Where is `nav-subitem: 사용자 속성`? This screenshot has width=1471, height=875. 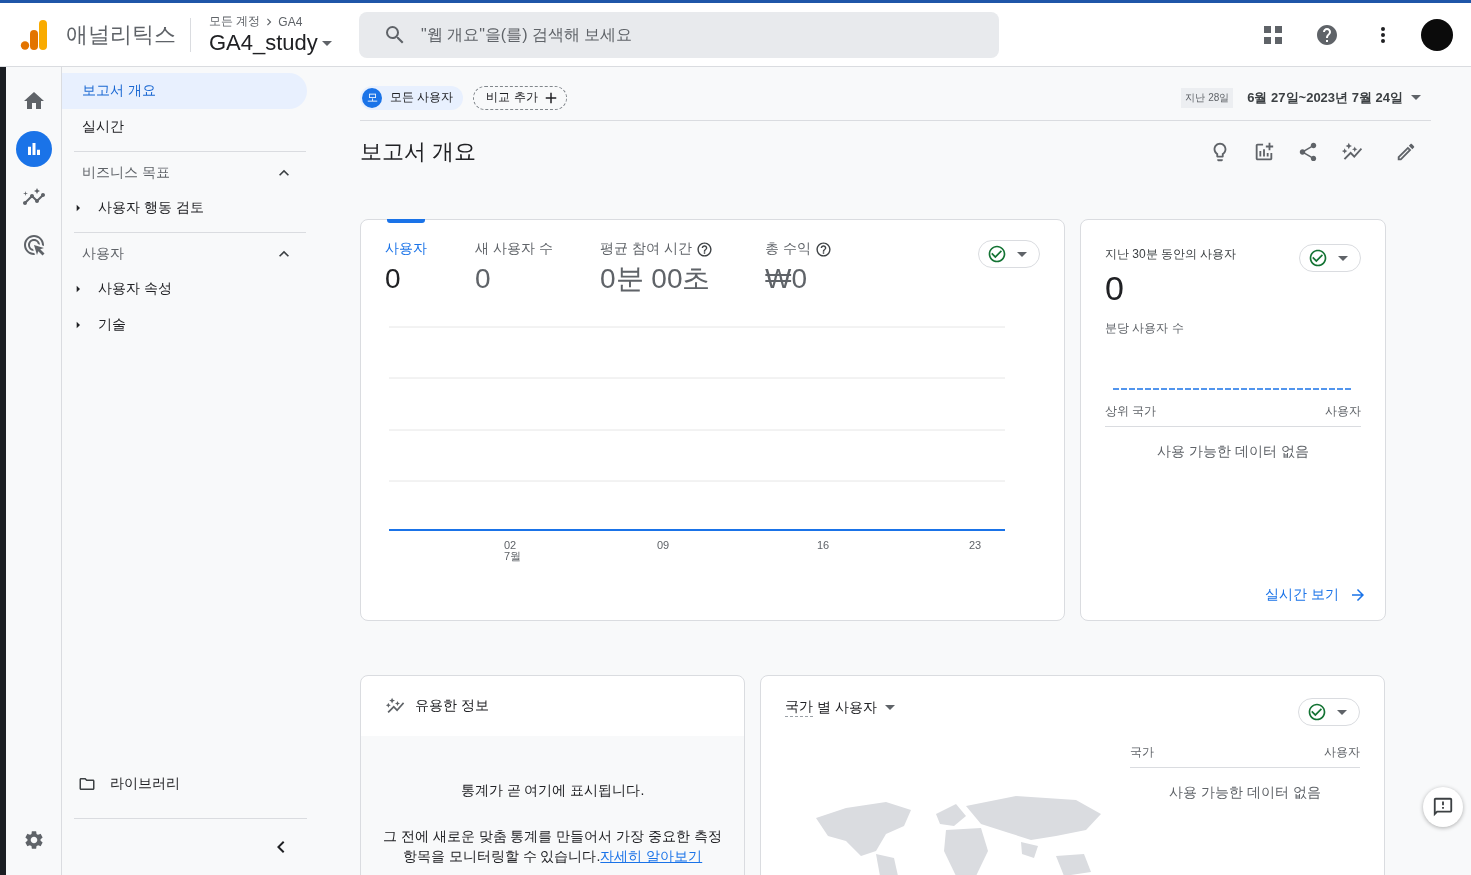
nav-subitem: 사용자 속성 is located at coordinates (120, 289).